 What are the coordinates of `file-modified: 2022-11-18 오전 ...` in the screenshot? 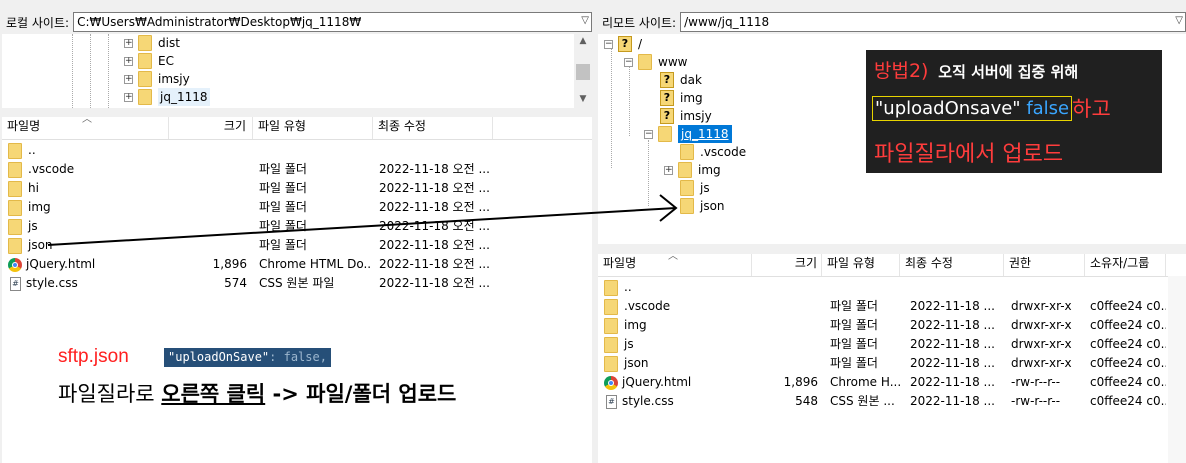 It's located at (434, 188).